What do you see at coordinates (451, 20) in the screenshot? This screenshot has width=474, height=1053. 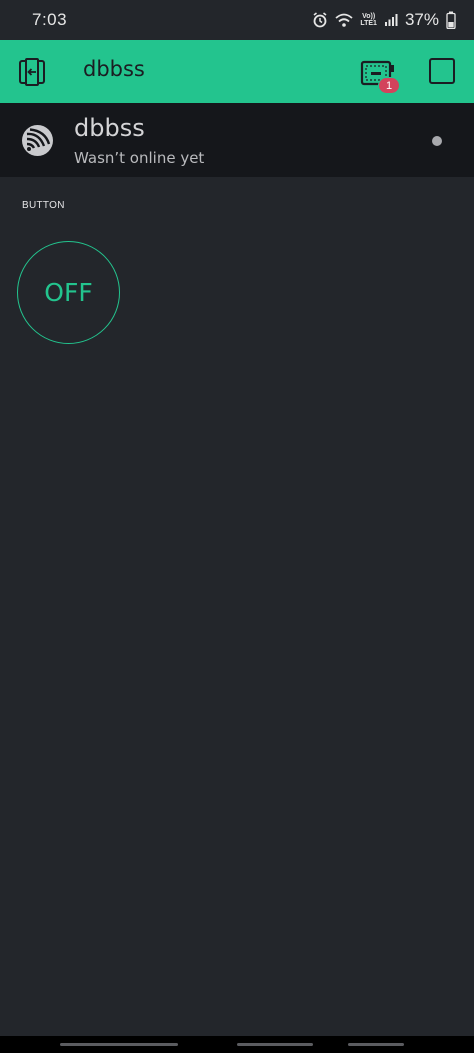 I see `battery-icon` at bounding box center [451, 20].